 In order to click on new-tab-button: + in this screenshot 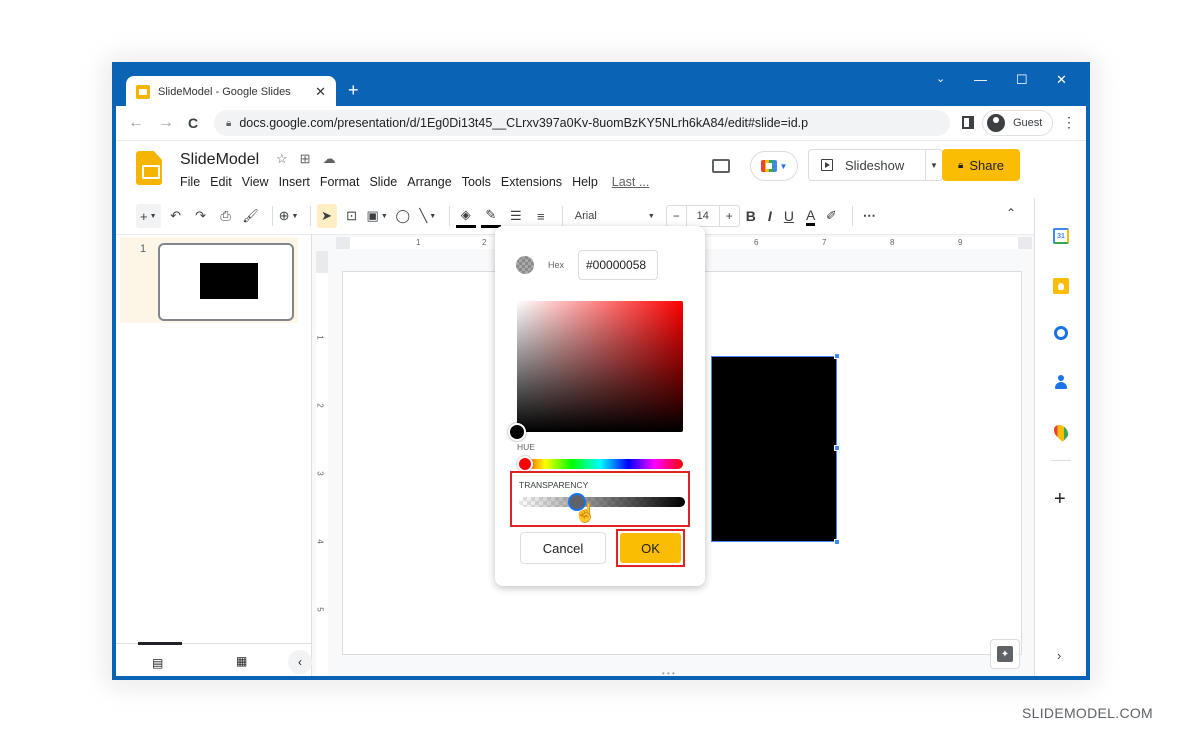, I will do `click(353, 90)`.